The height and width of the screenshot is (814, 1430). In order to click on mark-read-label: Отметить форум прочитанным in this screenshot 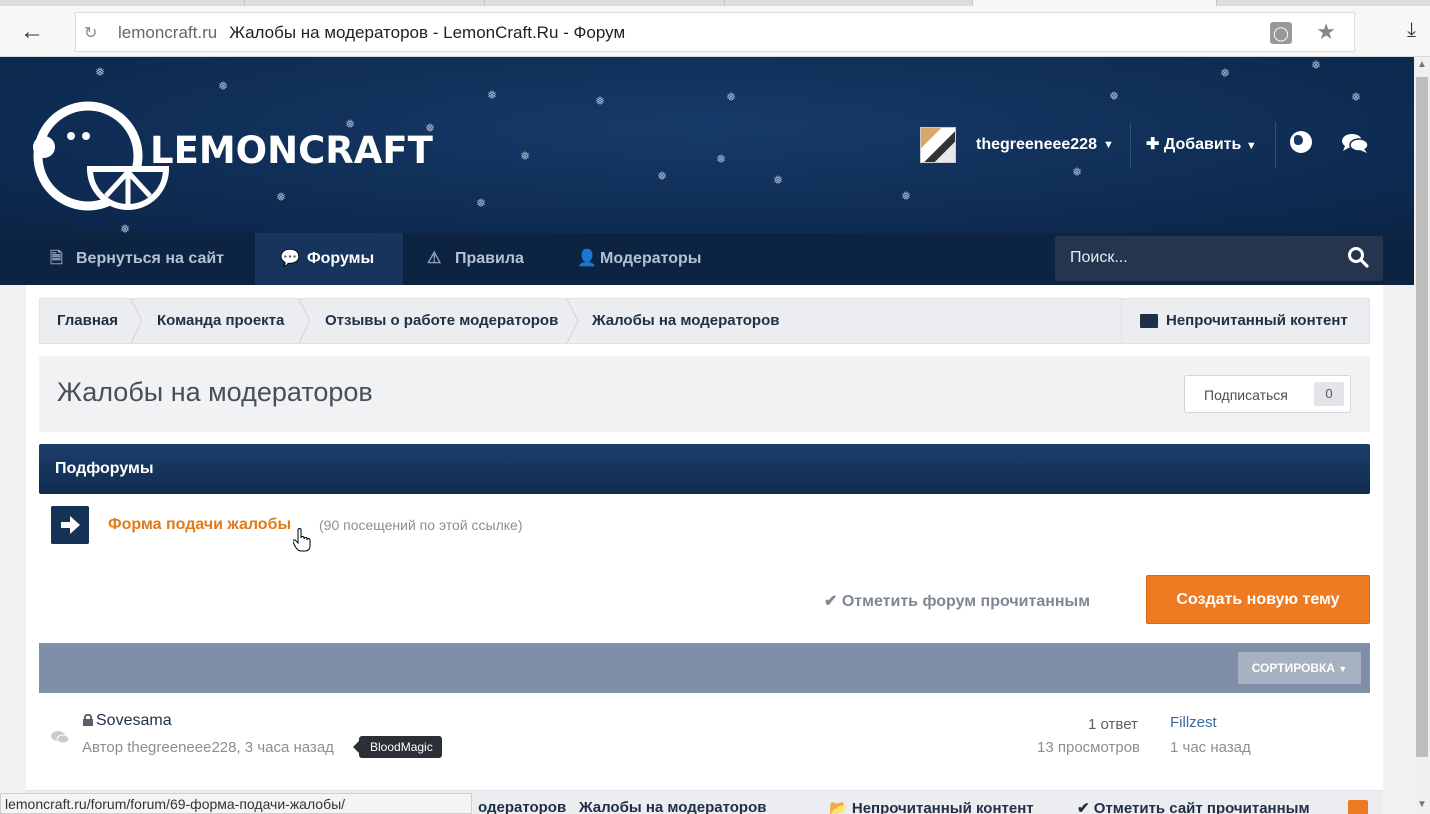, I will do `click(966, 601)`.